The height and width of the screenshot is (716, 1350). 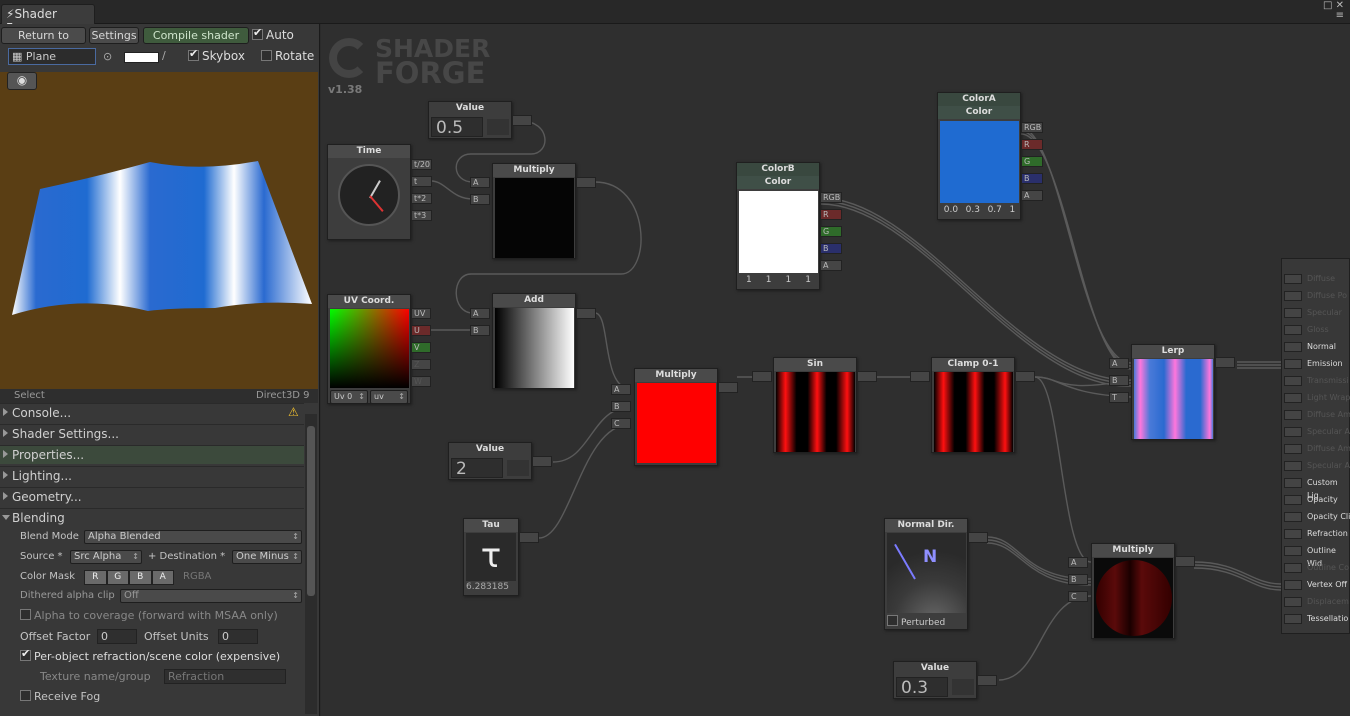 I want to click on rotate-toggle: Rotate, so click(x=287, y=56).